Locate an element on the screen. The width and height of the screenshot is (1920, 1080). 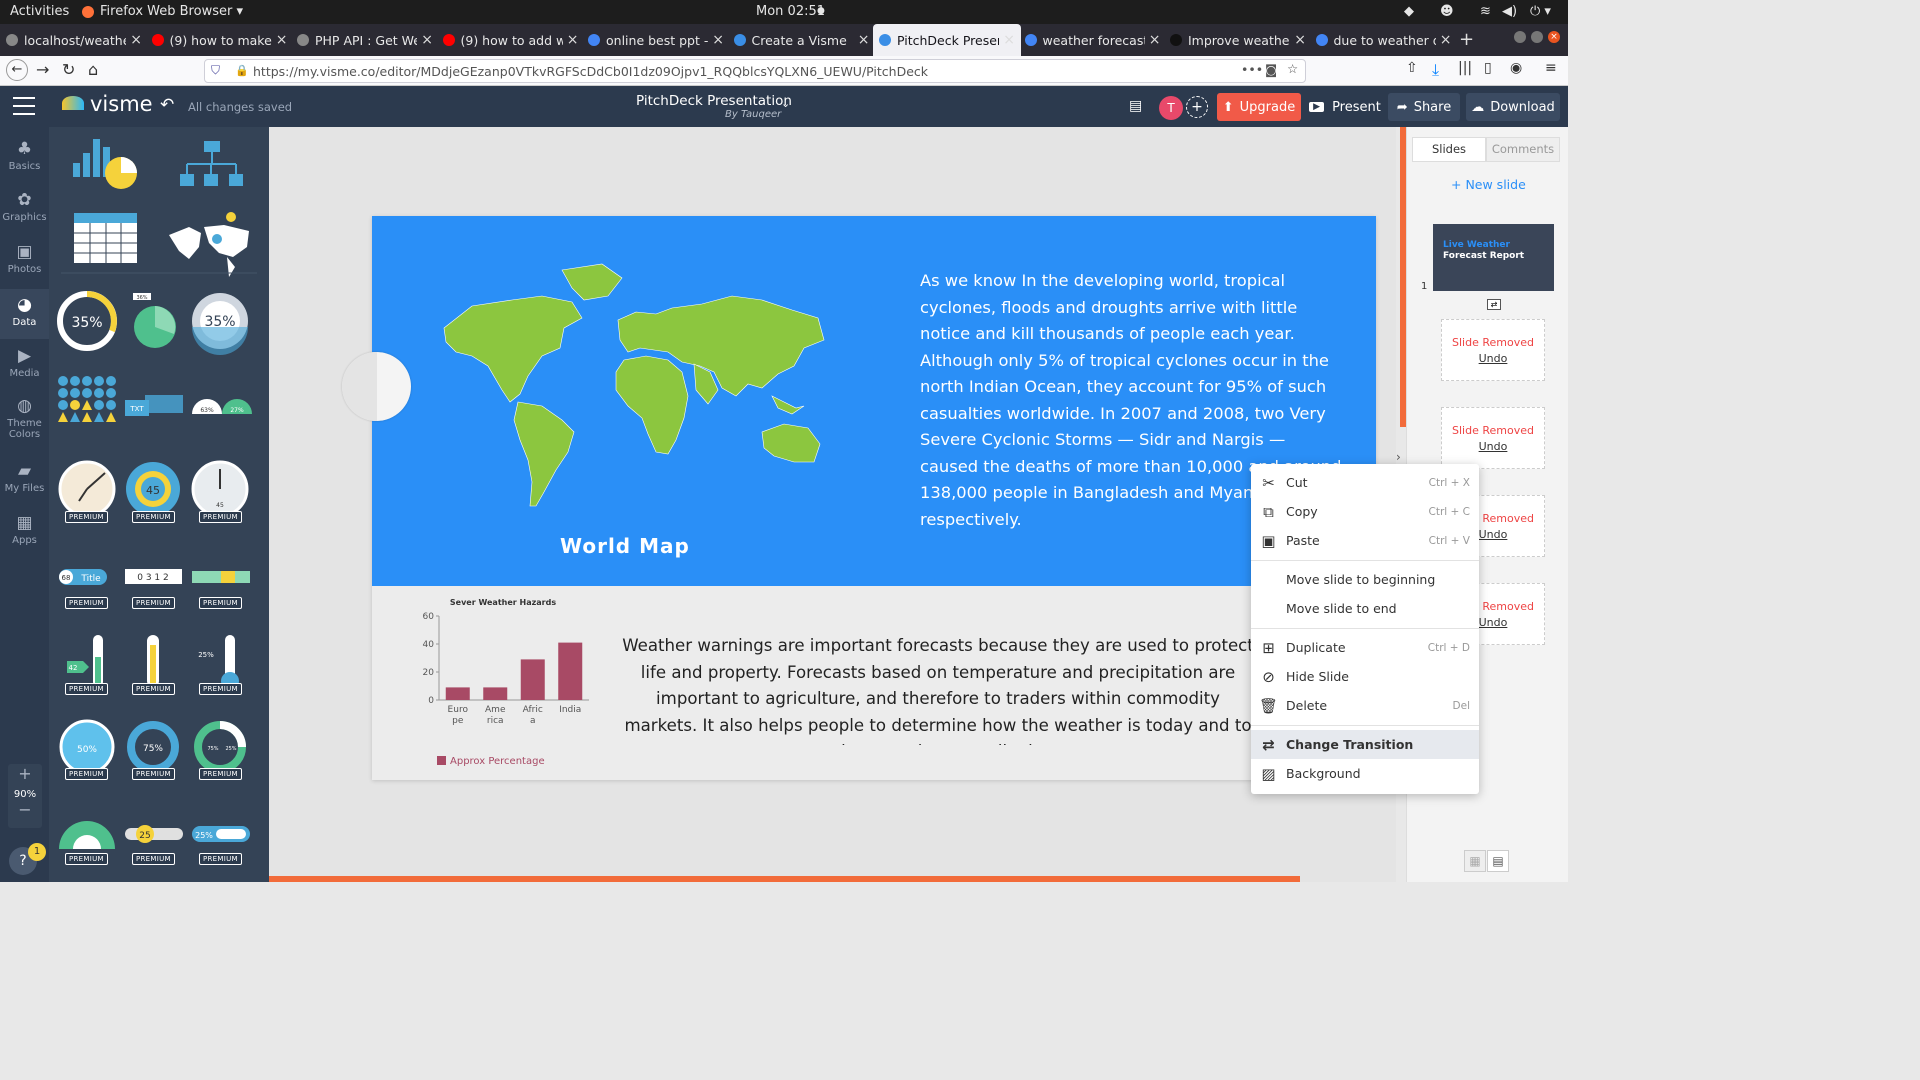
browser-tab: Create a Visme × is located at coordinates (802, 40).